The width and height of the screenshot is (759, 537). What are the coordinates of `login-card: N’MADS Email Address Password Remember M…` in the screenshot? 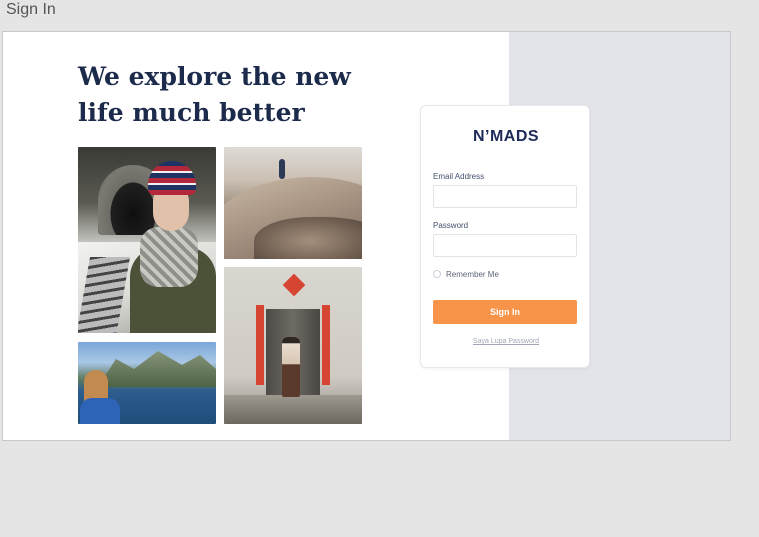 It's located at (505, 236).